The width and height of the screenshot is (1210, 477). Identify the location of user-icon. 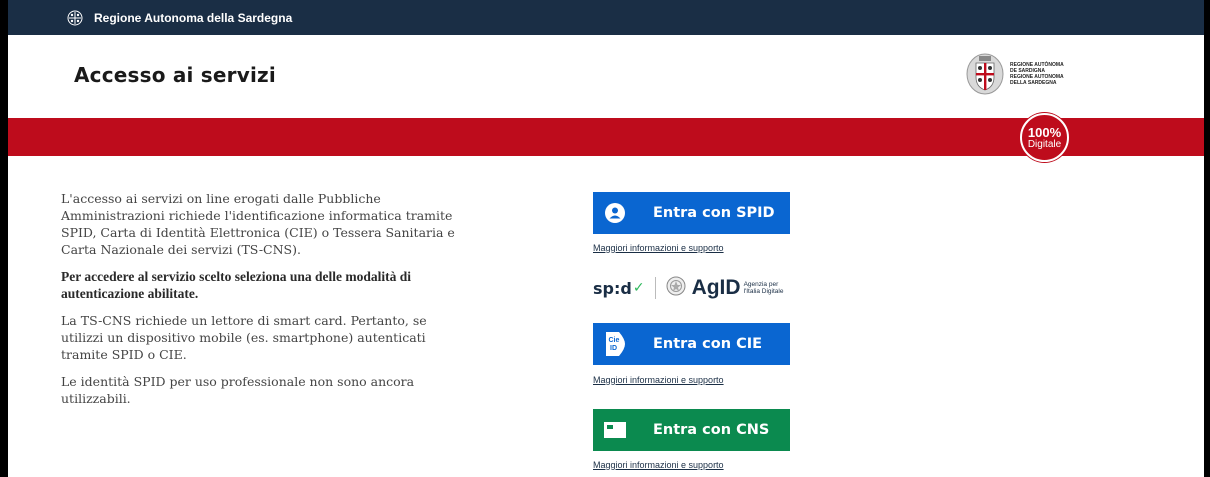
(615, 213).